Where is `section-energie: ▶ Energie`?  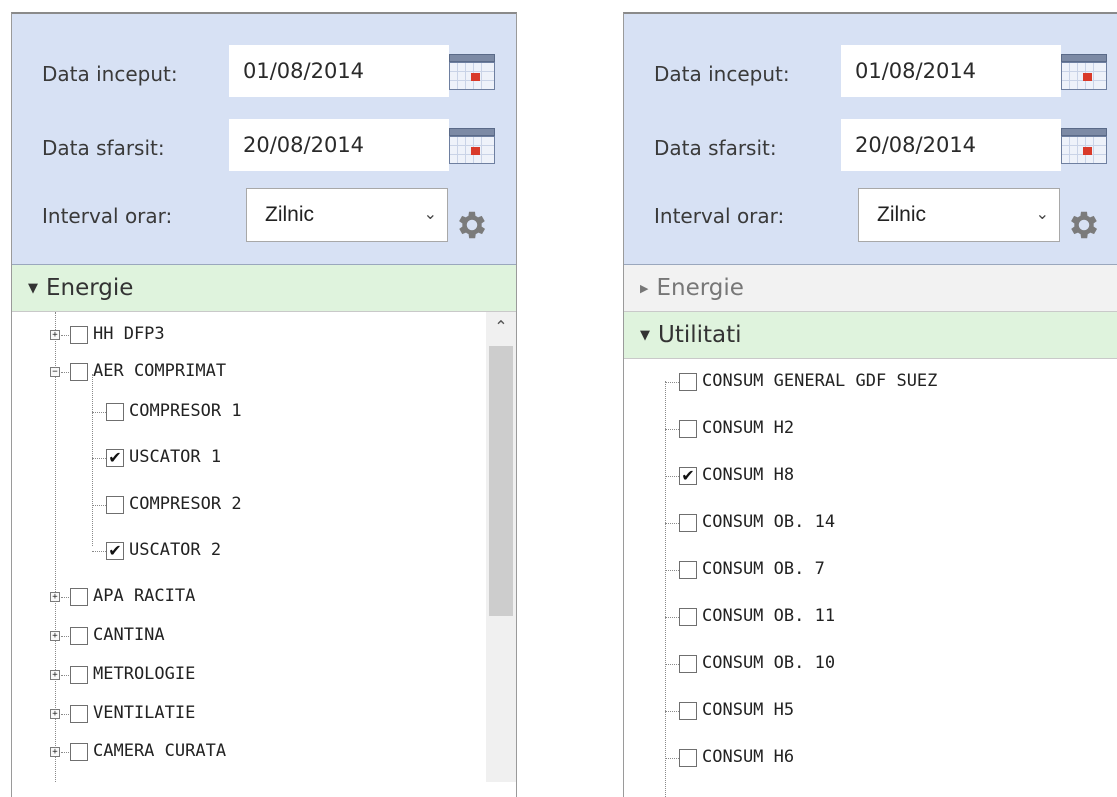
section-energie: ▶ Energie is located at coordinates (870, 288).